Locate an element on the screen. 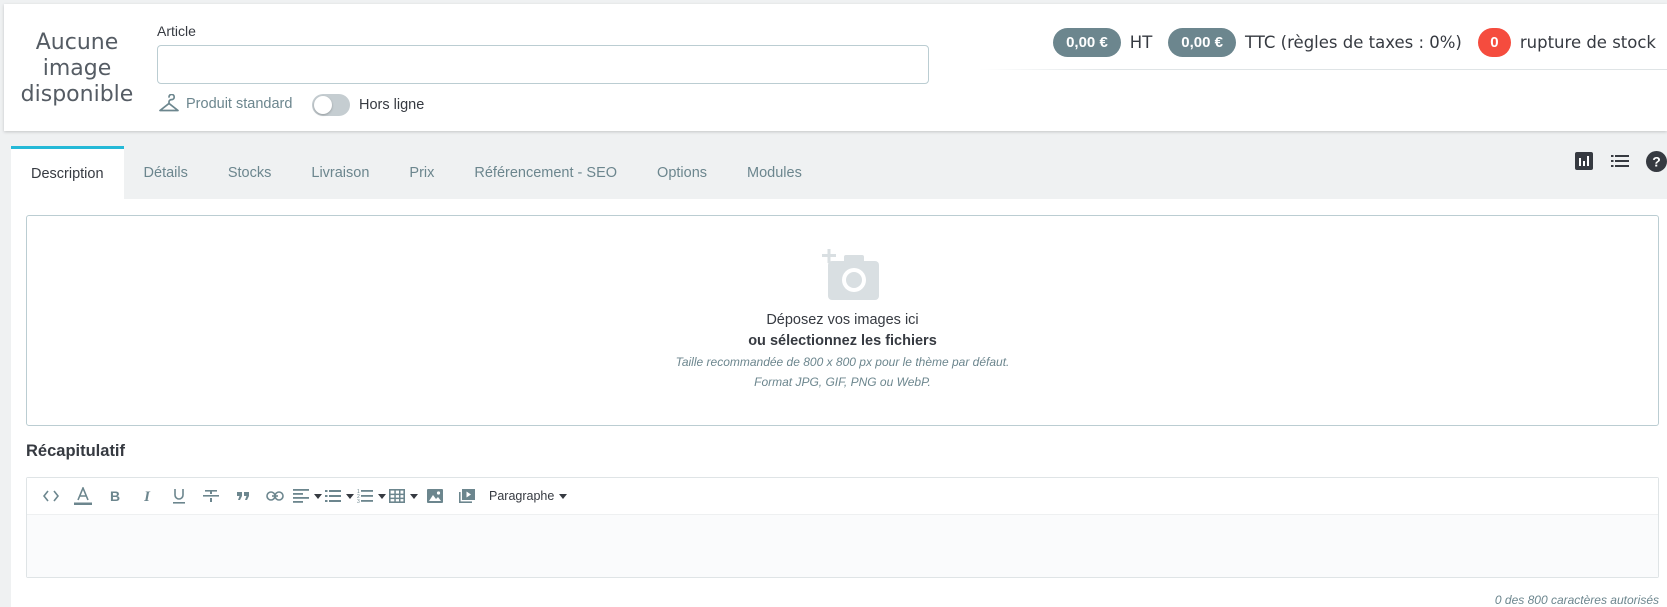 Image resolution: width=1667 pixels, height=607 pixels. dropzone-main-text: Déposez vos images ici is located at coordinates (842, 320).